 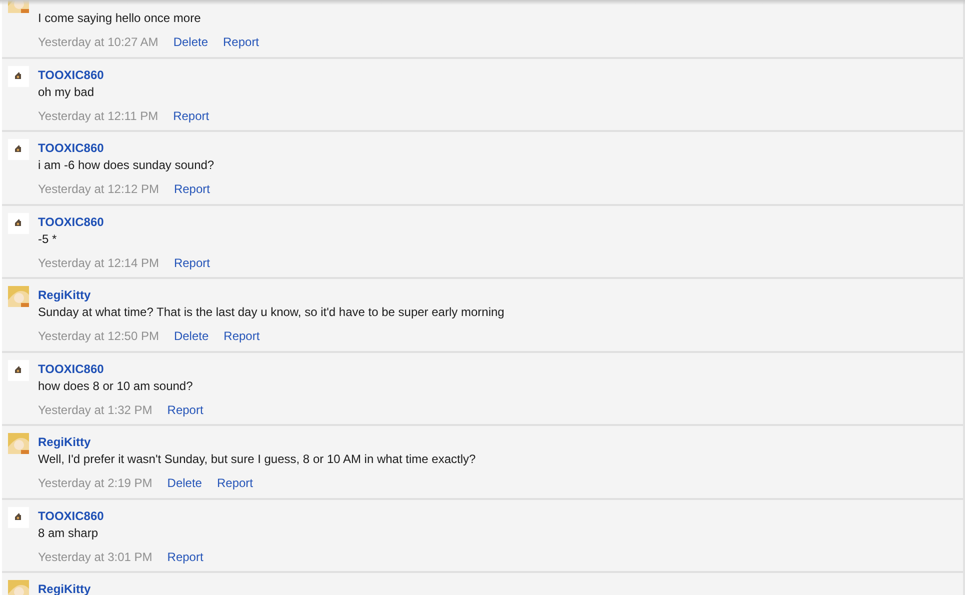 What do you see at coordinates (126, 165) in the screenshot?
I see `message-text: i am -6 how does sunday sound?` at bounding box center [126, 165].